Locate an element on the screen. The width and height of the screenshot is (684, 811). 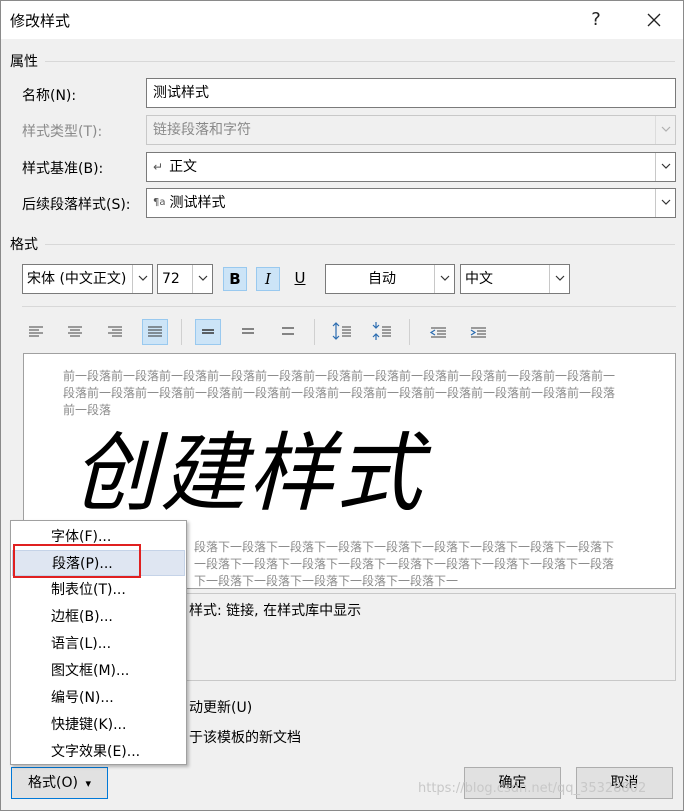
align-center-button is located at coordinates (75, 332).